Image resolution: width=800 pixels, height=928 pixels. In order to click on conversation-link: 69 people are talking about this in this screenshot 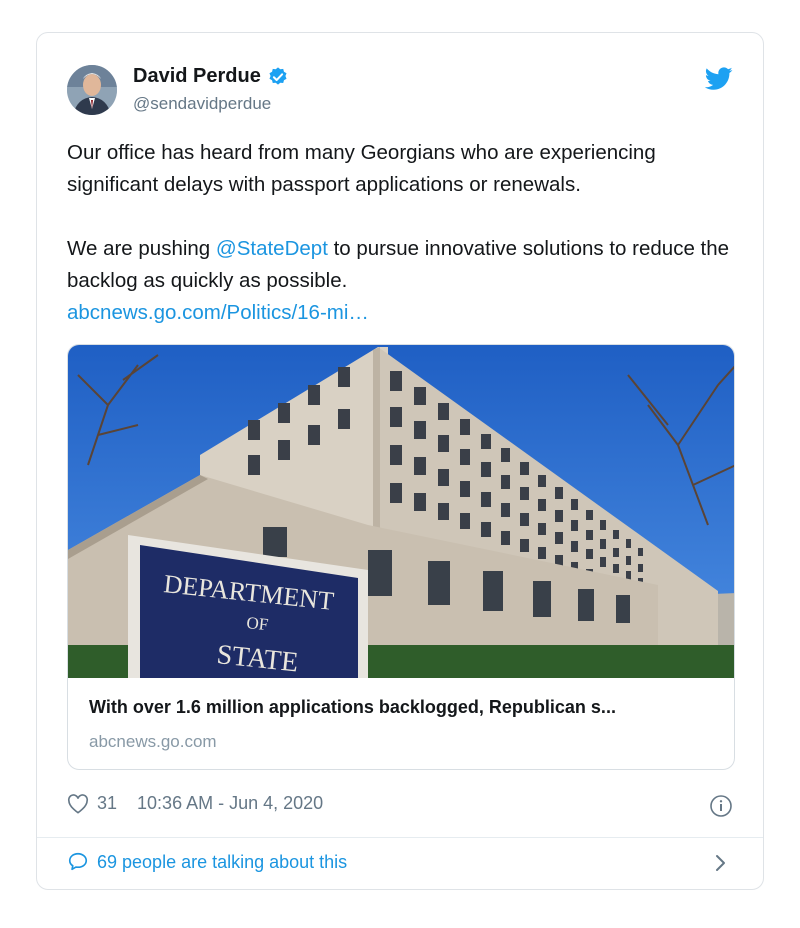, I will do `click(207, 862)`.